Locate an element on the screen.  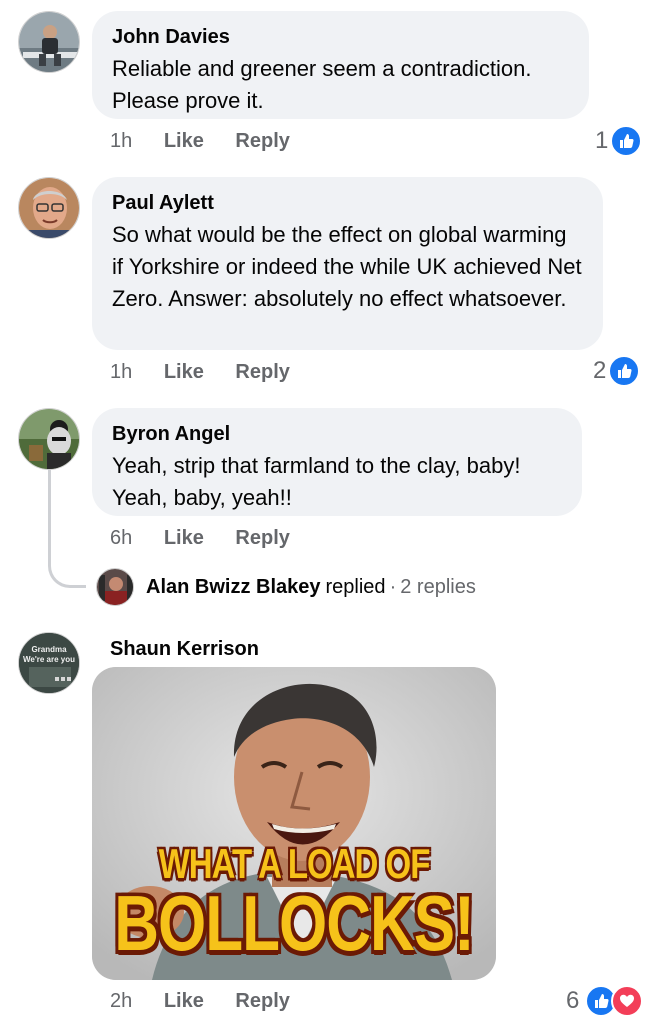
thread-connector is located at coordinates (67, 529).